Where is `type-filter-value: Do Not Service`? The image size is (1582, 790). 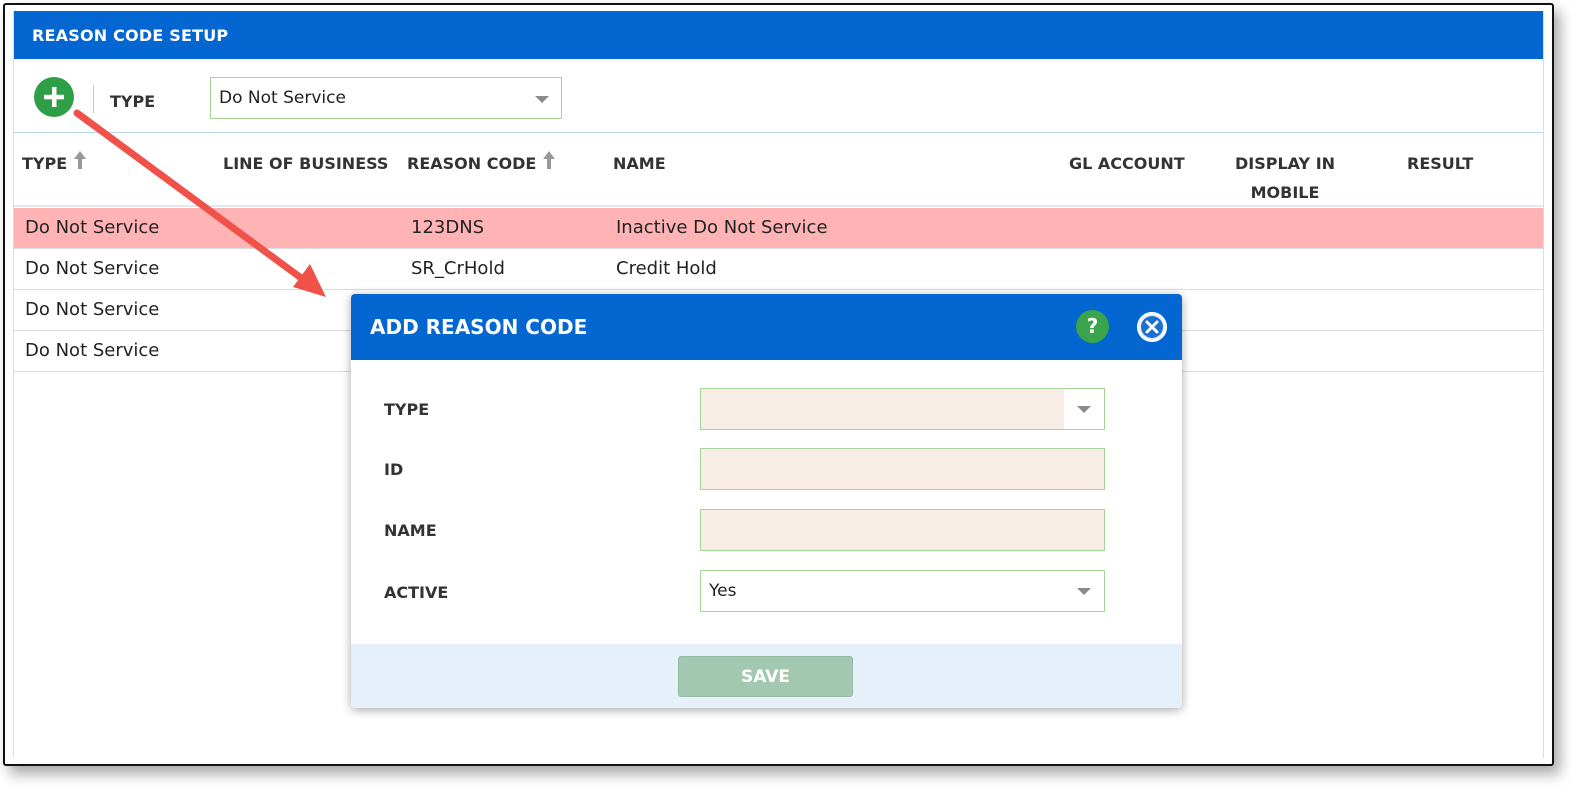 type-filter-value: Do Not Service is located at coordinates (282, 98).